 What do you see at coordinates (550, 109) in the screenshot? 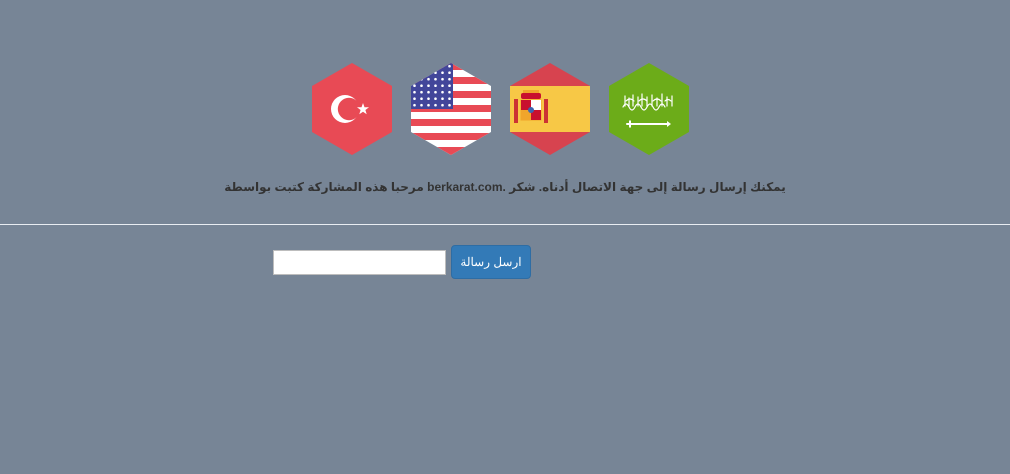
I see `spain-flag-icon` at bounding box center [550, 109].